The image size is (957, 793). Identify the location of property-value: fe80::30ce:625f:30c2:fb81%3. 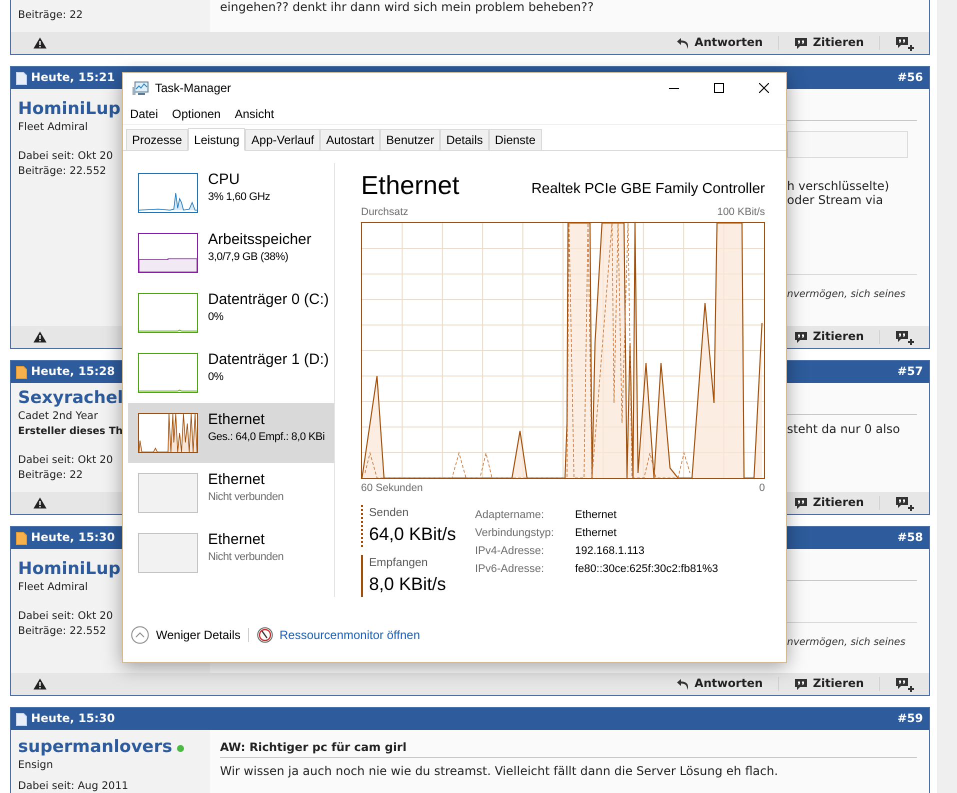
(646, 569).